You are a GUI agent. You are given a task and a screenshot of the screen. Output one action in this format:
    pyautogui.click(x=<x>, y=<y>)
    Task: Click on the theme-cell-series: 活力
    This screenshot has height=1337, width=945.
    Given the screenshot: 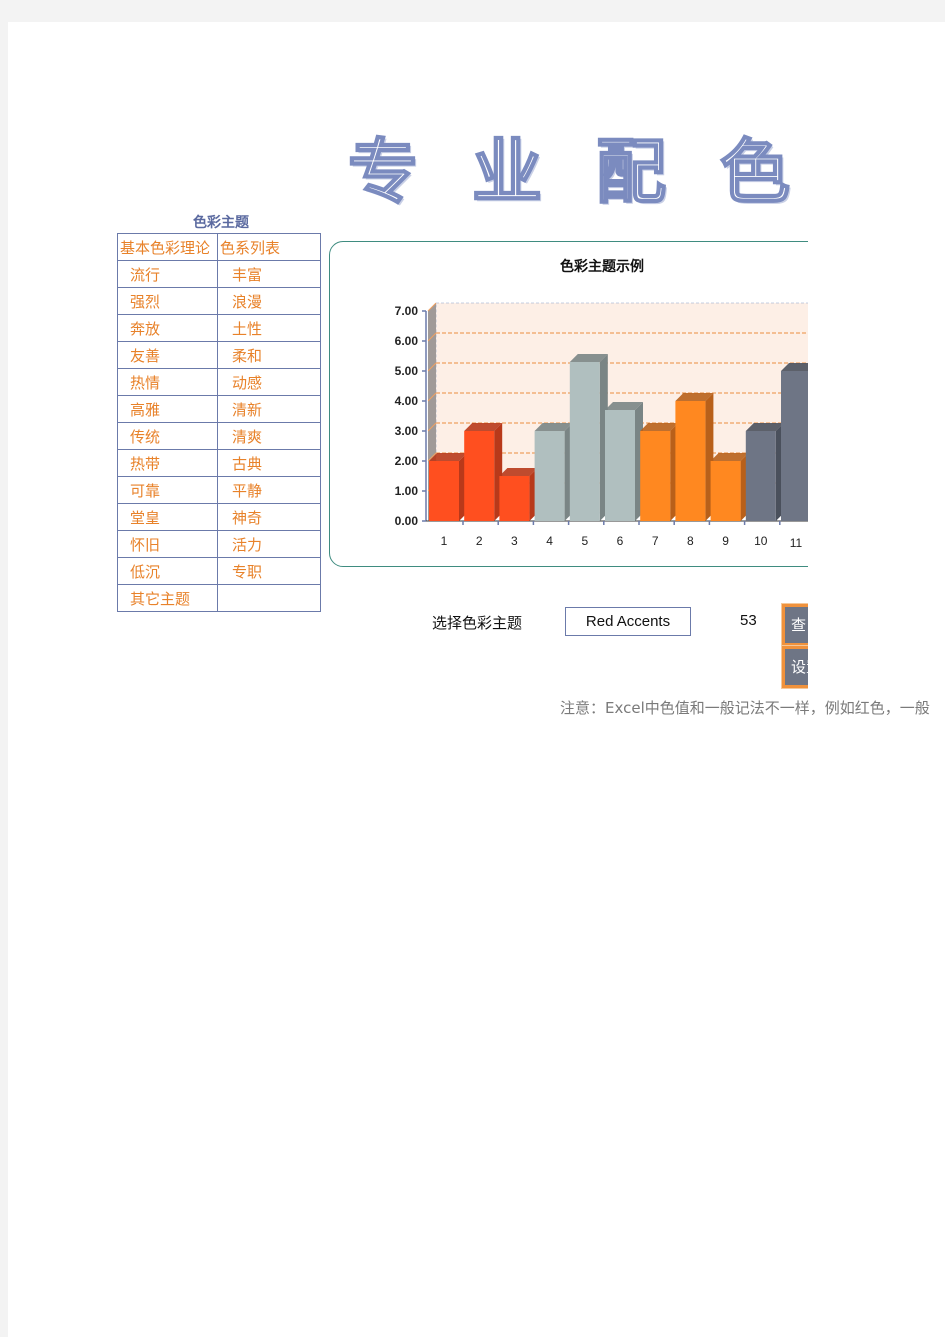 What is the action you would take?
    pyautogui.click(x=269, y=544)
    